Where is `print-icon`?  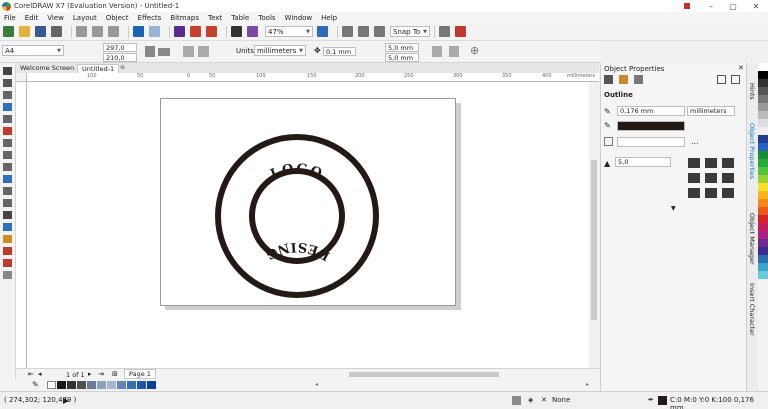 print-icon is located at coordinates (56, 31).